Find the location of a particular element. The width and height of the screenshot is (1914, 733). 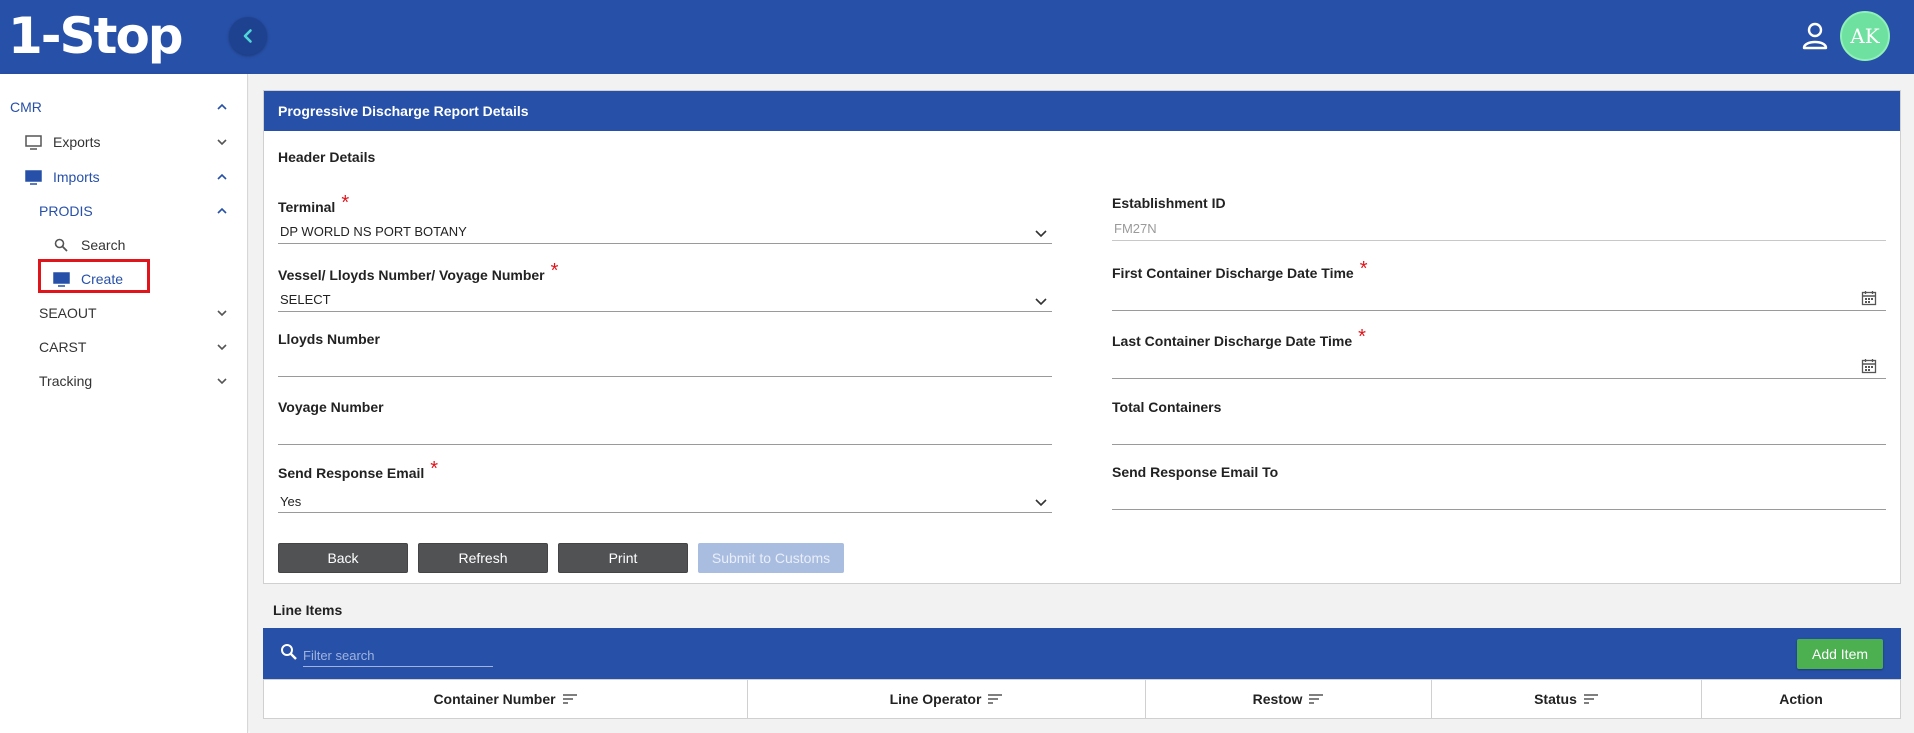

print-button: Print is located at coordinates (623, 558).